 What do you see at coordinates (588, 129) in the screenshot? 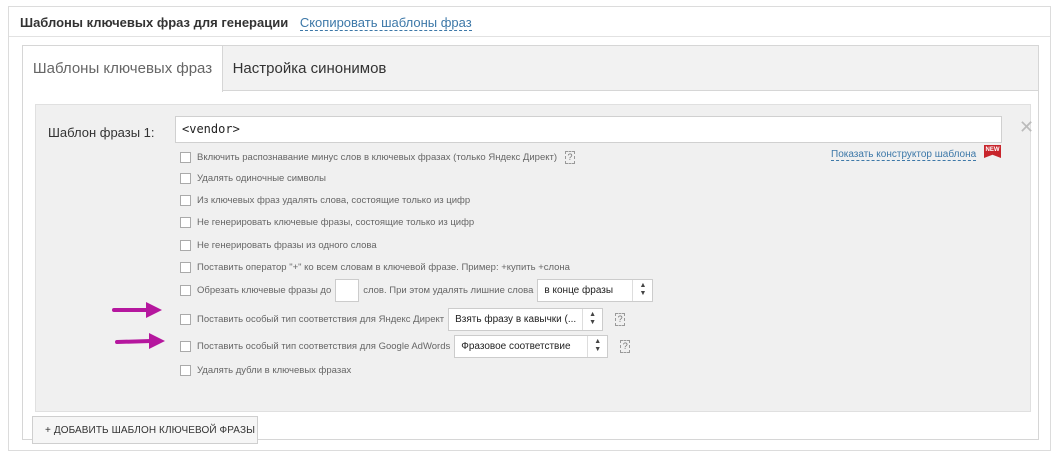
I see `template-input: <vendor>` at bounding box center [588, 129].